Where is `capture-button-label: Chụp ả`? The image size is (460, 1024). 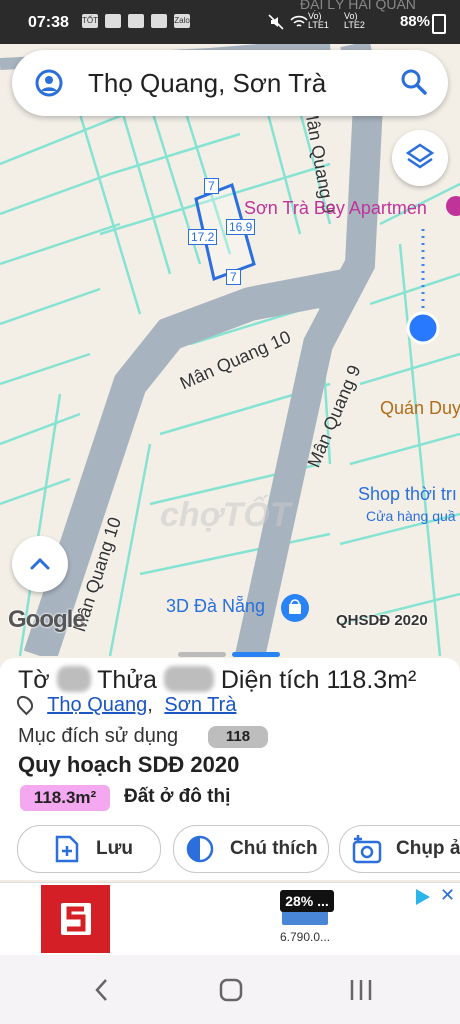
capture-button-label: Chụp ả is located at coordinates (428, 848).